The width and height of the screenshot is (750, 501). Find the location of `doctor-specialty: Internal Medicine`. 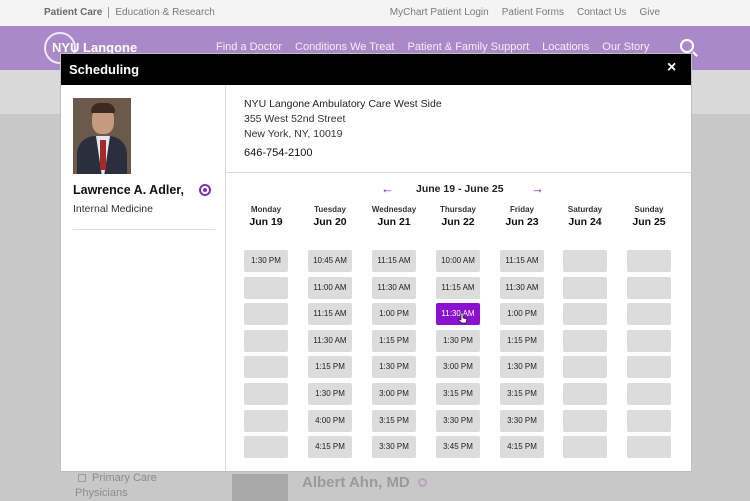

doctor-specialty: Internal Medicine is located at coordinates (113, 209).